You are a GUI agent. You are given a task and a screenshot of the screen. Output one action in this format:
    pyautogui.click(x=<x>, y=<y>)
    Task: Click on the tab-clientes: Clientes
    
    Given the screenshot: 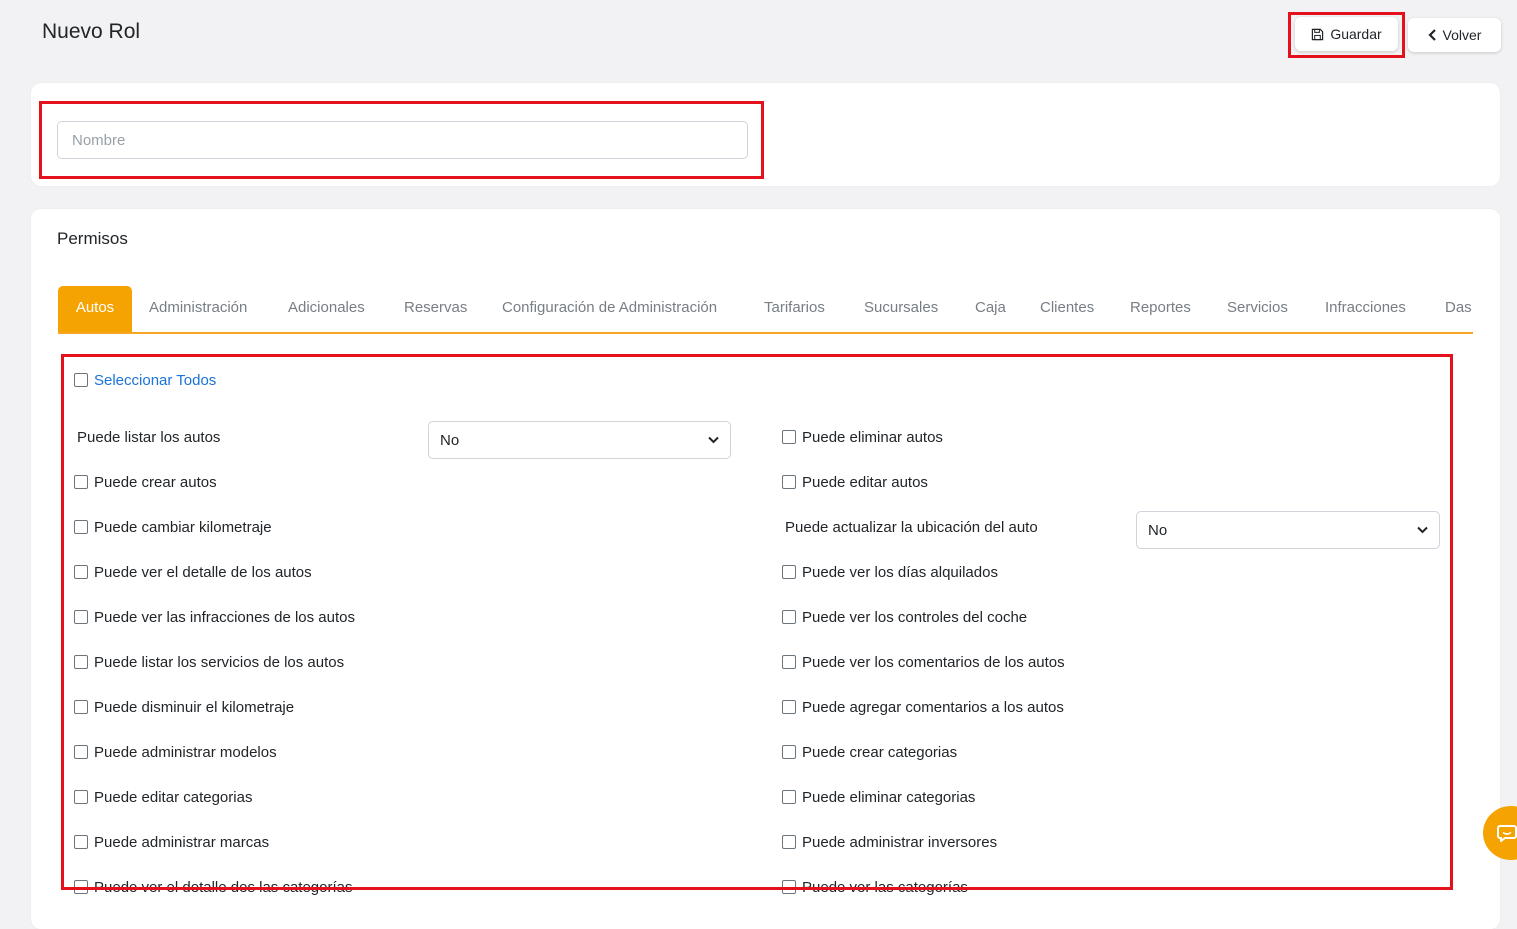 What is the action you would take?
    pyautogui.click(x=1067, y=309)
    